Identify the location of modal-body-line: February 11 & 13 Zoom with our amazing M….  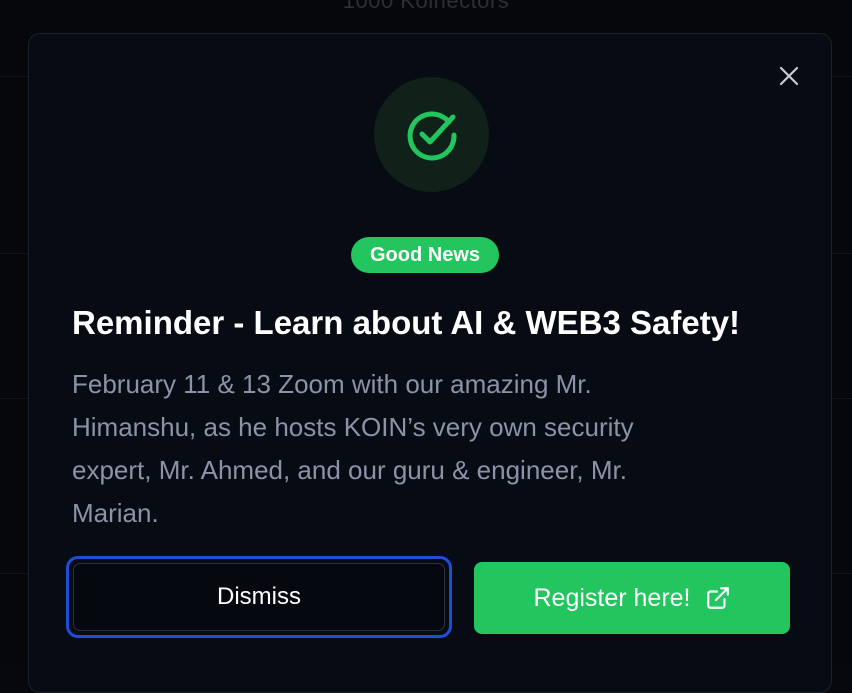
(332, 384).